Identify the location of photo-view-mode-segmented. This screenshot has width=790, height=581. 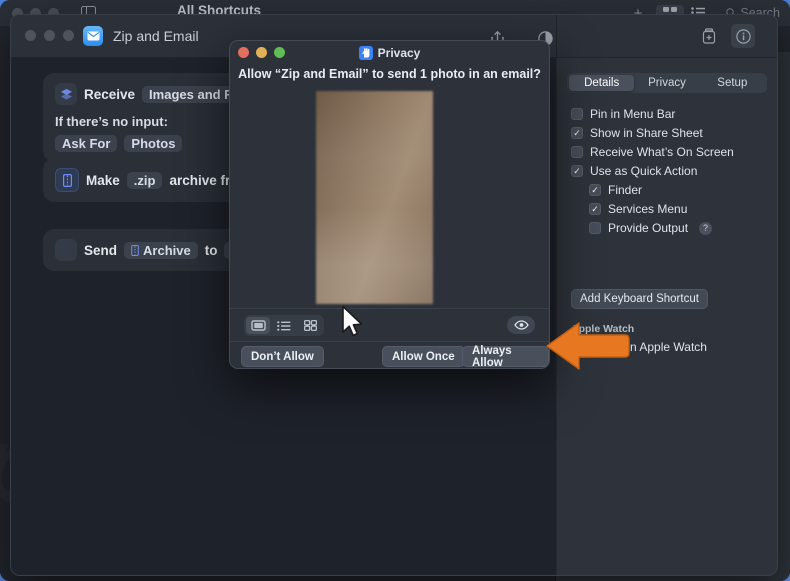
(284, 325).